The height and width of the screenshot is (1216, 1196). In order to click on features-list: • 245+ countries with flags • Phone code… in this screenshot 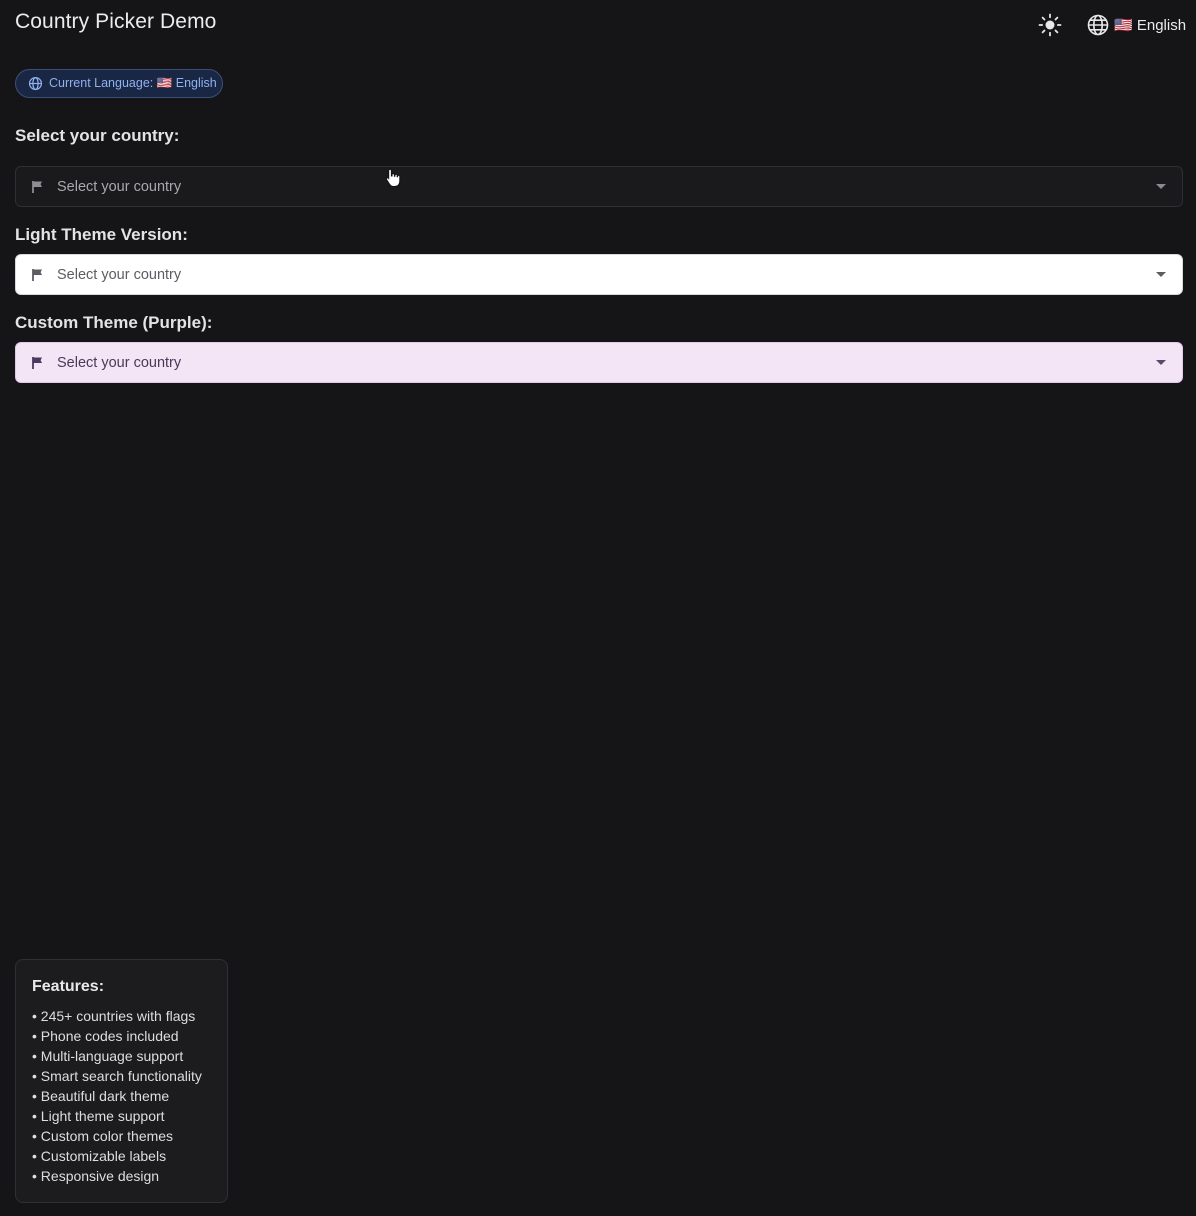, I will do `click(121, 1096)`.